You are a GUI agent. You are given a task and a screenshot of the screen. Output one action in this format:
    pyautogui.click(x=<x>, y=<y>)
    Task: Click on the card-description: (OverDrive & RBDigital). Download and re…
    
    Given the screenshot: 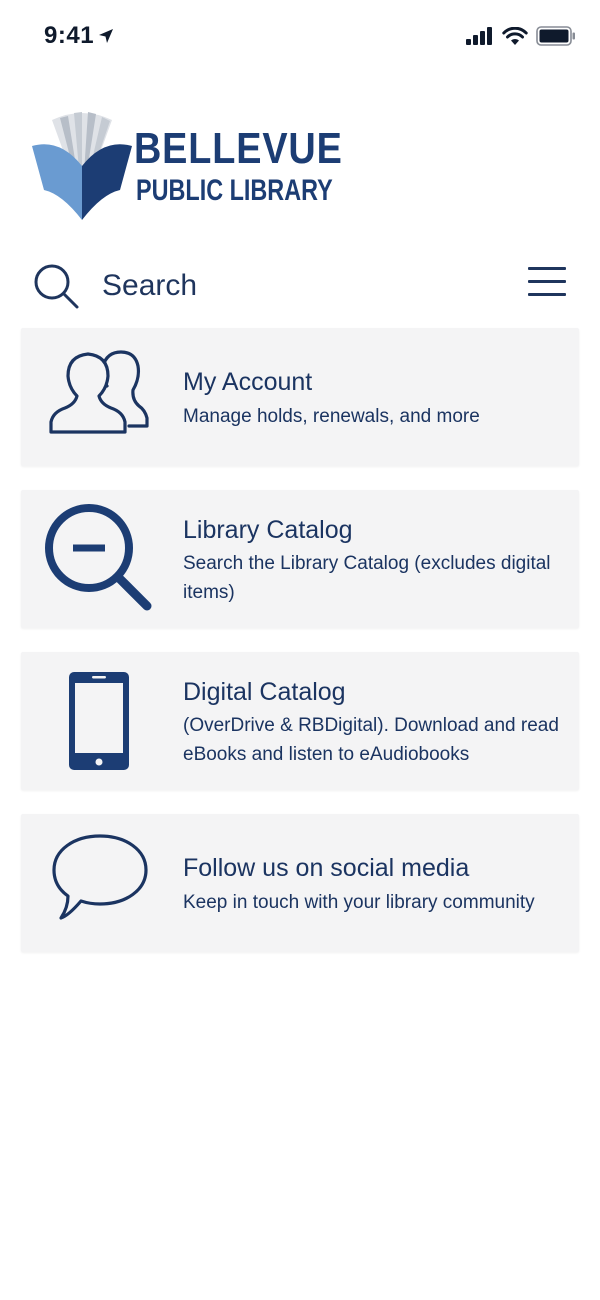 What is the action you would take?
    pyautogui.click(x=371, y=740)
    